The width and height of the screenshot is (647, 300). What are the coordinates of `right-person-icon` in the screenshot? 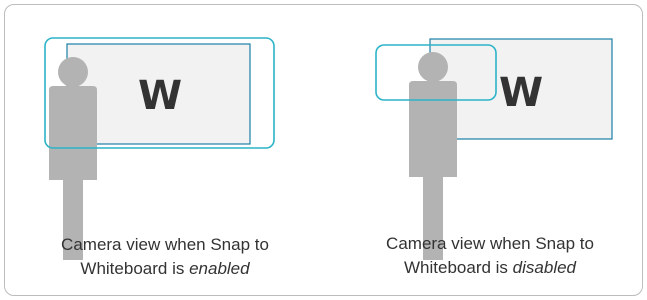 It's located at (433, 156).